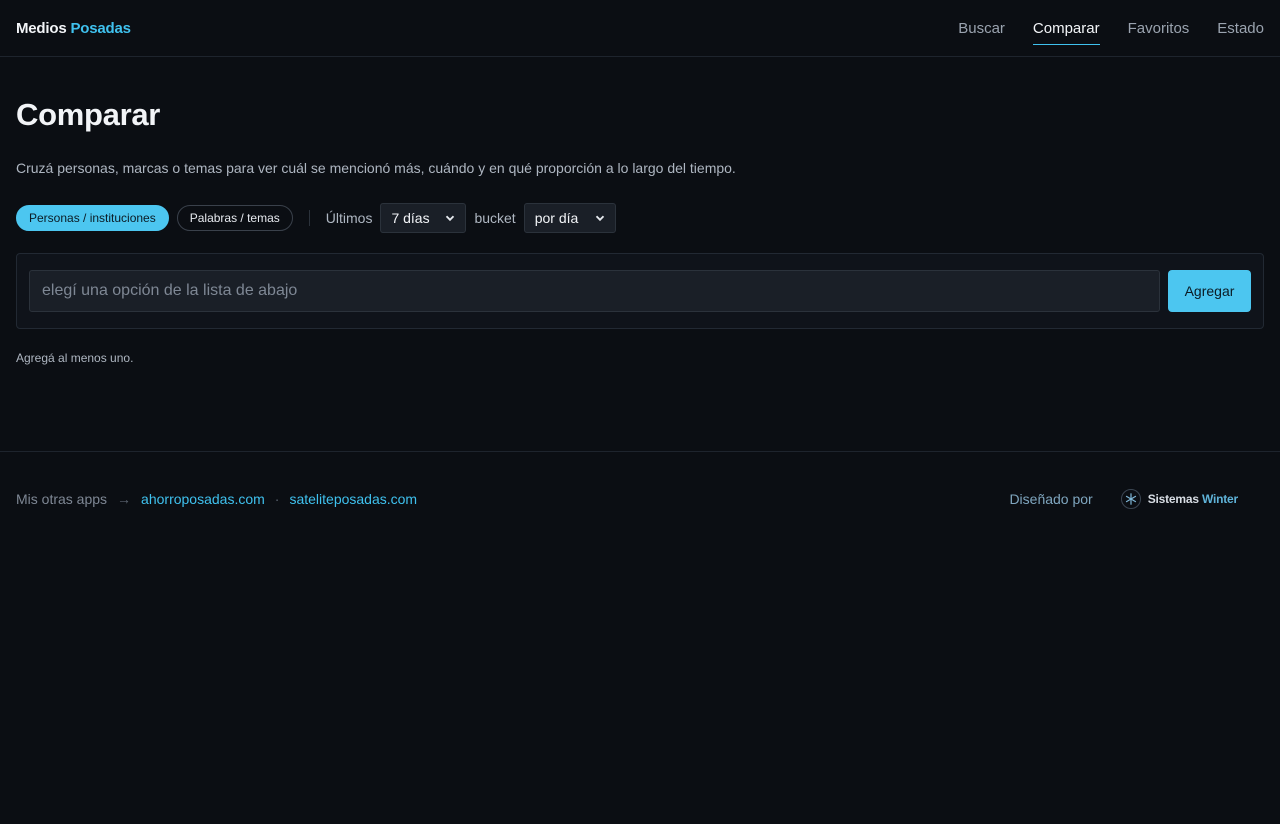  What do you see at coordinates (410, 218) in the screenshot?
I see `range-select-value: 7 días` at bounding box center [410, 218].